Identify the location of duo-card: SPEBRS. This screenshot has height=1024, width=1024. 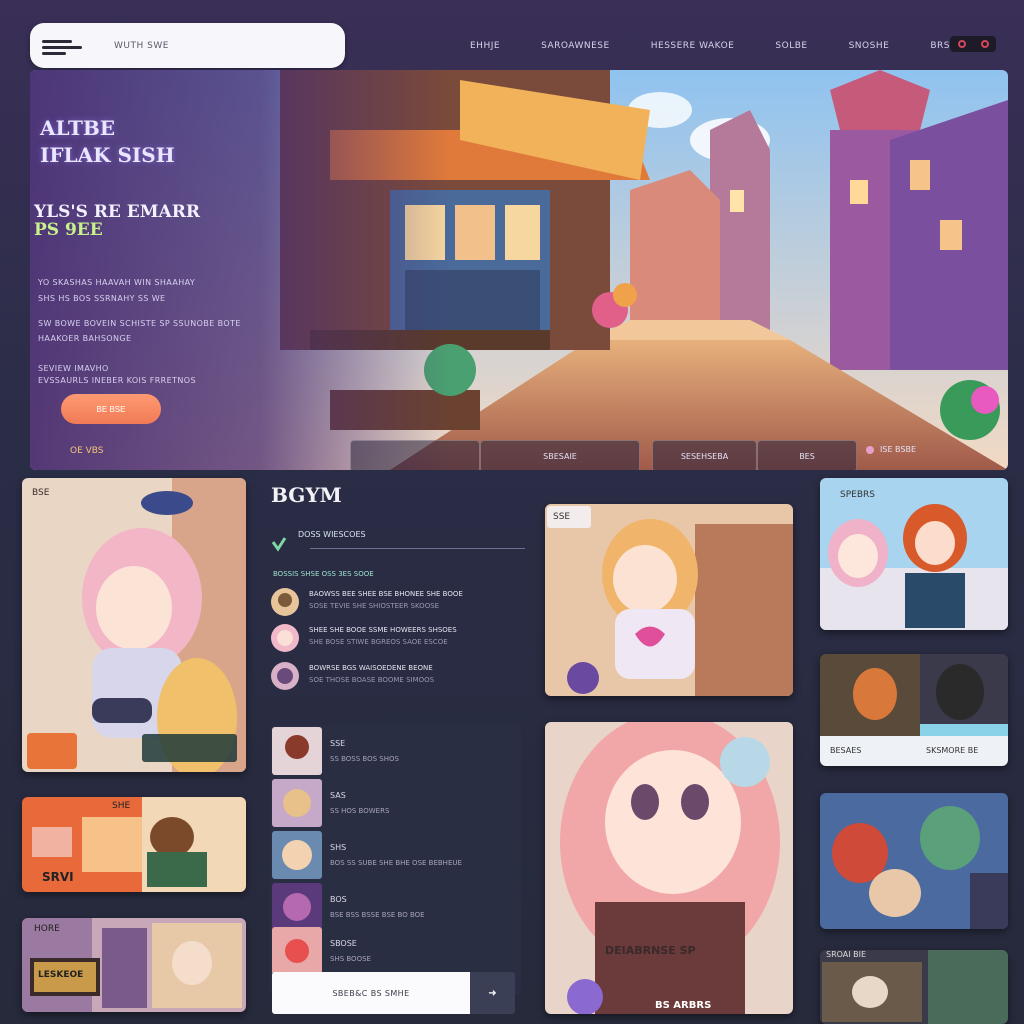
(914, 554).